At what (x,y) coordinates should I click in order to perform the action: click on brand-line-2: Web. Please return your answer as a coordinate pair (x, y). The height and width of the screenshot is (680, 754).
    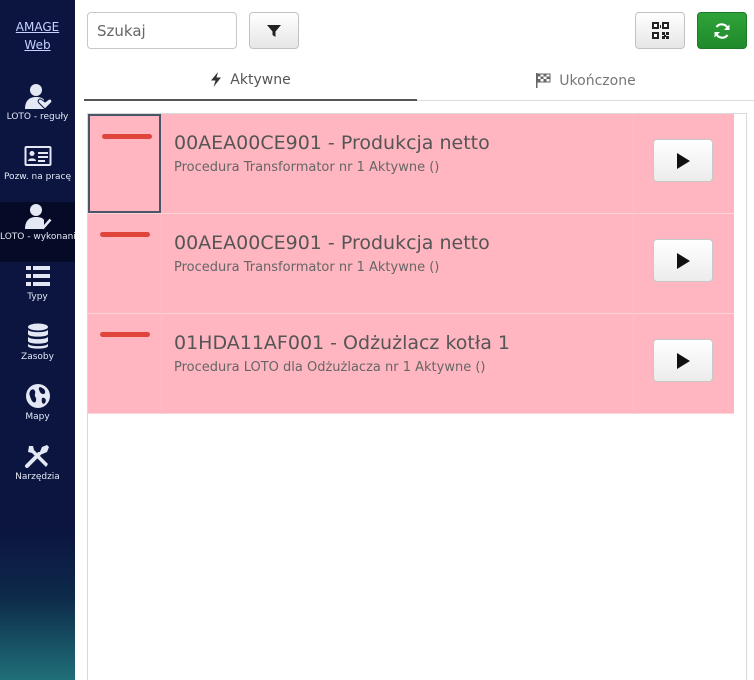
    Looking at the image, I should click on (37, 45).